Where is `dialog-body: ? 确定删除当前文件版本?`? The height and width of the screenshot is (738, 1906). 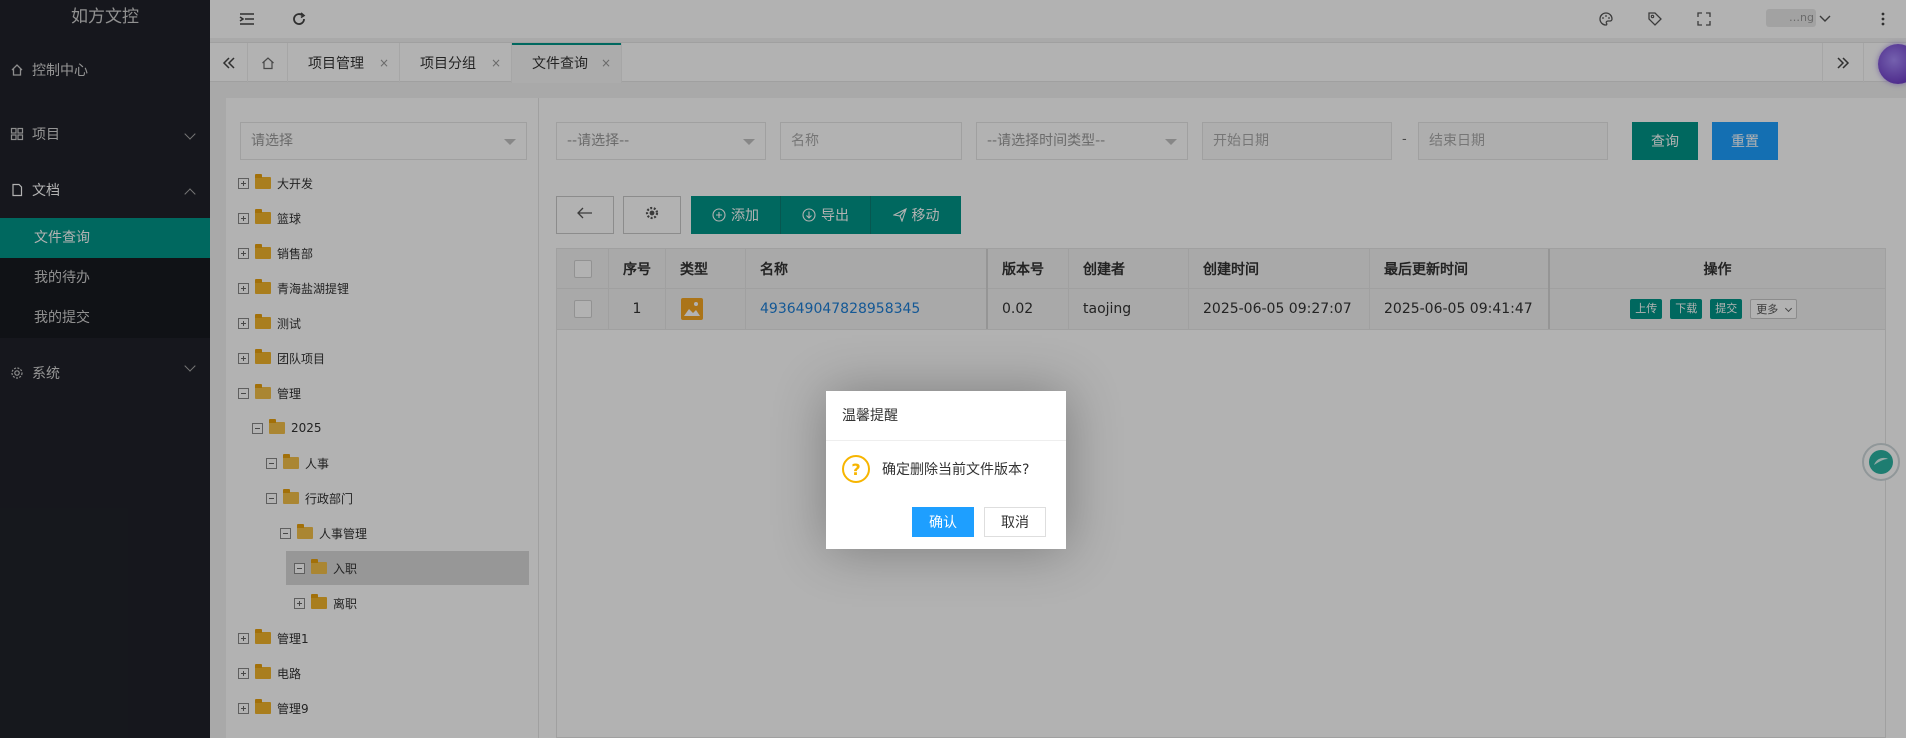
dialog-body: ? 确定删除当前文件版本? is located at coordinates (935, 469).